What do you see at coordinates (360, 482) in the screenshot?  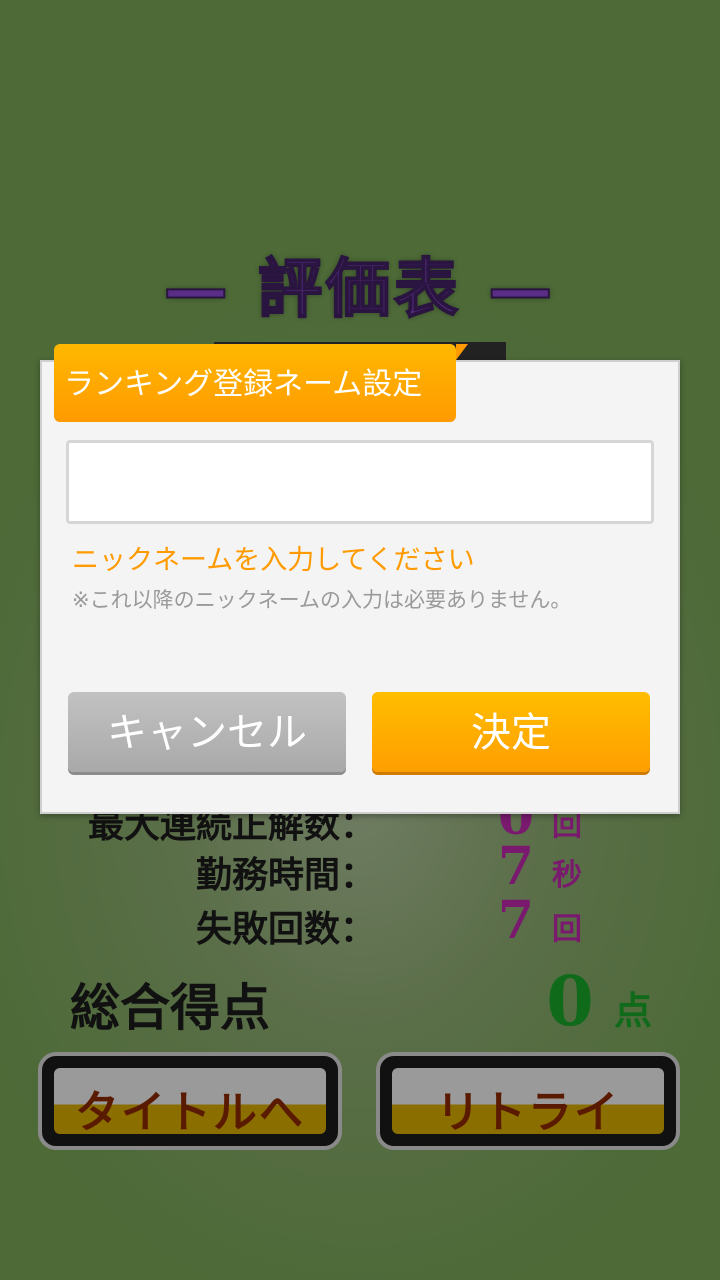 I see `nickname-input` at bounding box center [360, 482].